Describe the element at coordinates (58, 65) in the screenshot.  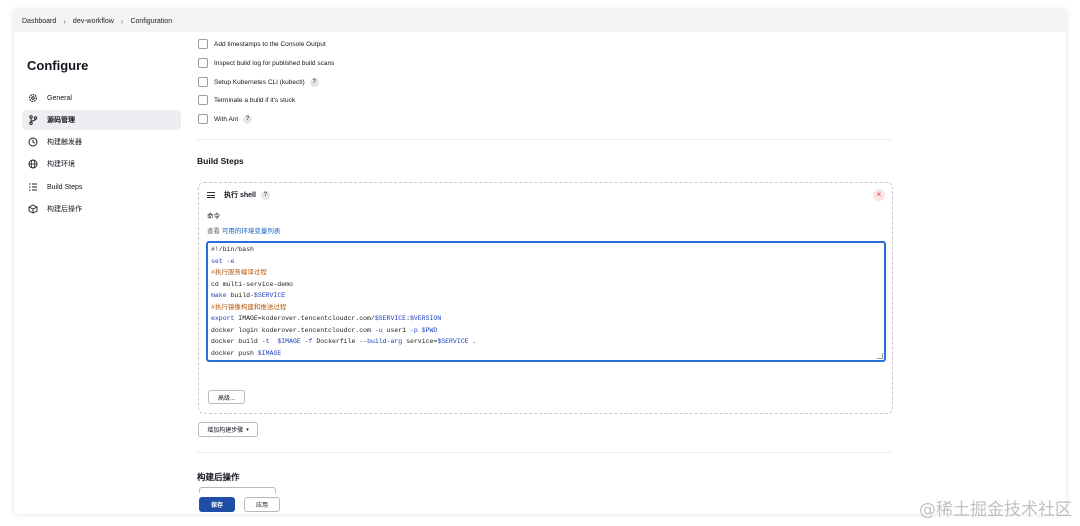
I see `page-title: Configure` at that location.